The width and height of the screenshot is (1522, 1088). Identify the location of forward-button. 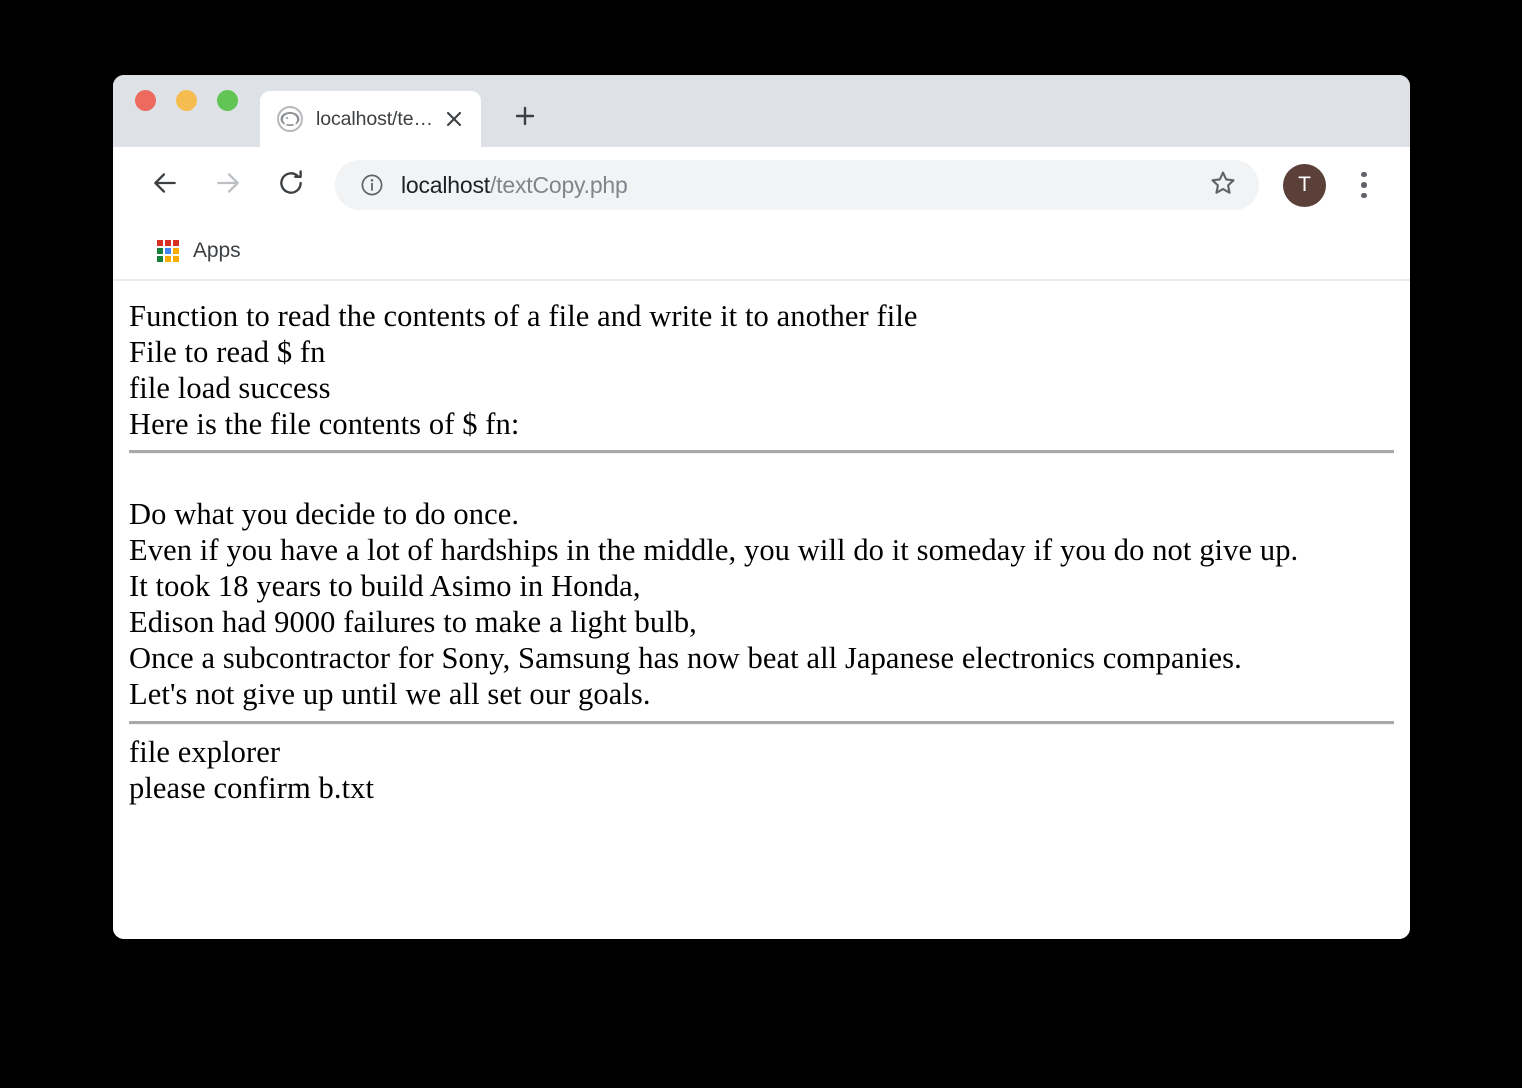
(228, 185).